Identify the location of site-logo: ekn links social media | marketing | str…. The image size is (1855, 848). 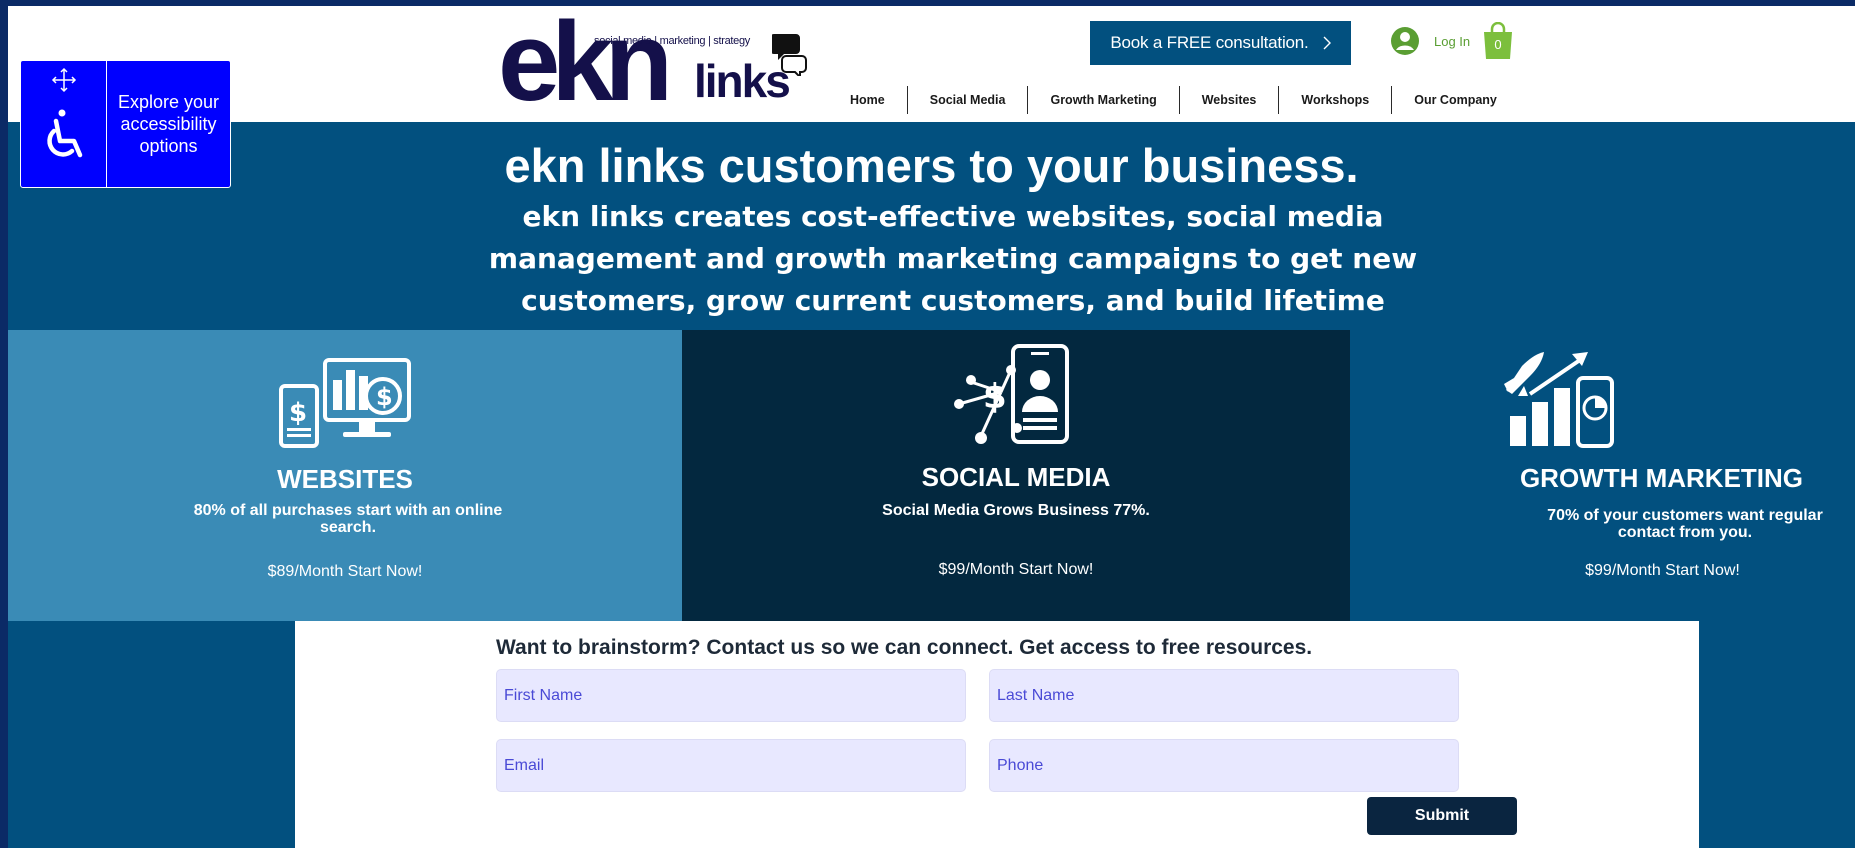
(658, 62).